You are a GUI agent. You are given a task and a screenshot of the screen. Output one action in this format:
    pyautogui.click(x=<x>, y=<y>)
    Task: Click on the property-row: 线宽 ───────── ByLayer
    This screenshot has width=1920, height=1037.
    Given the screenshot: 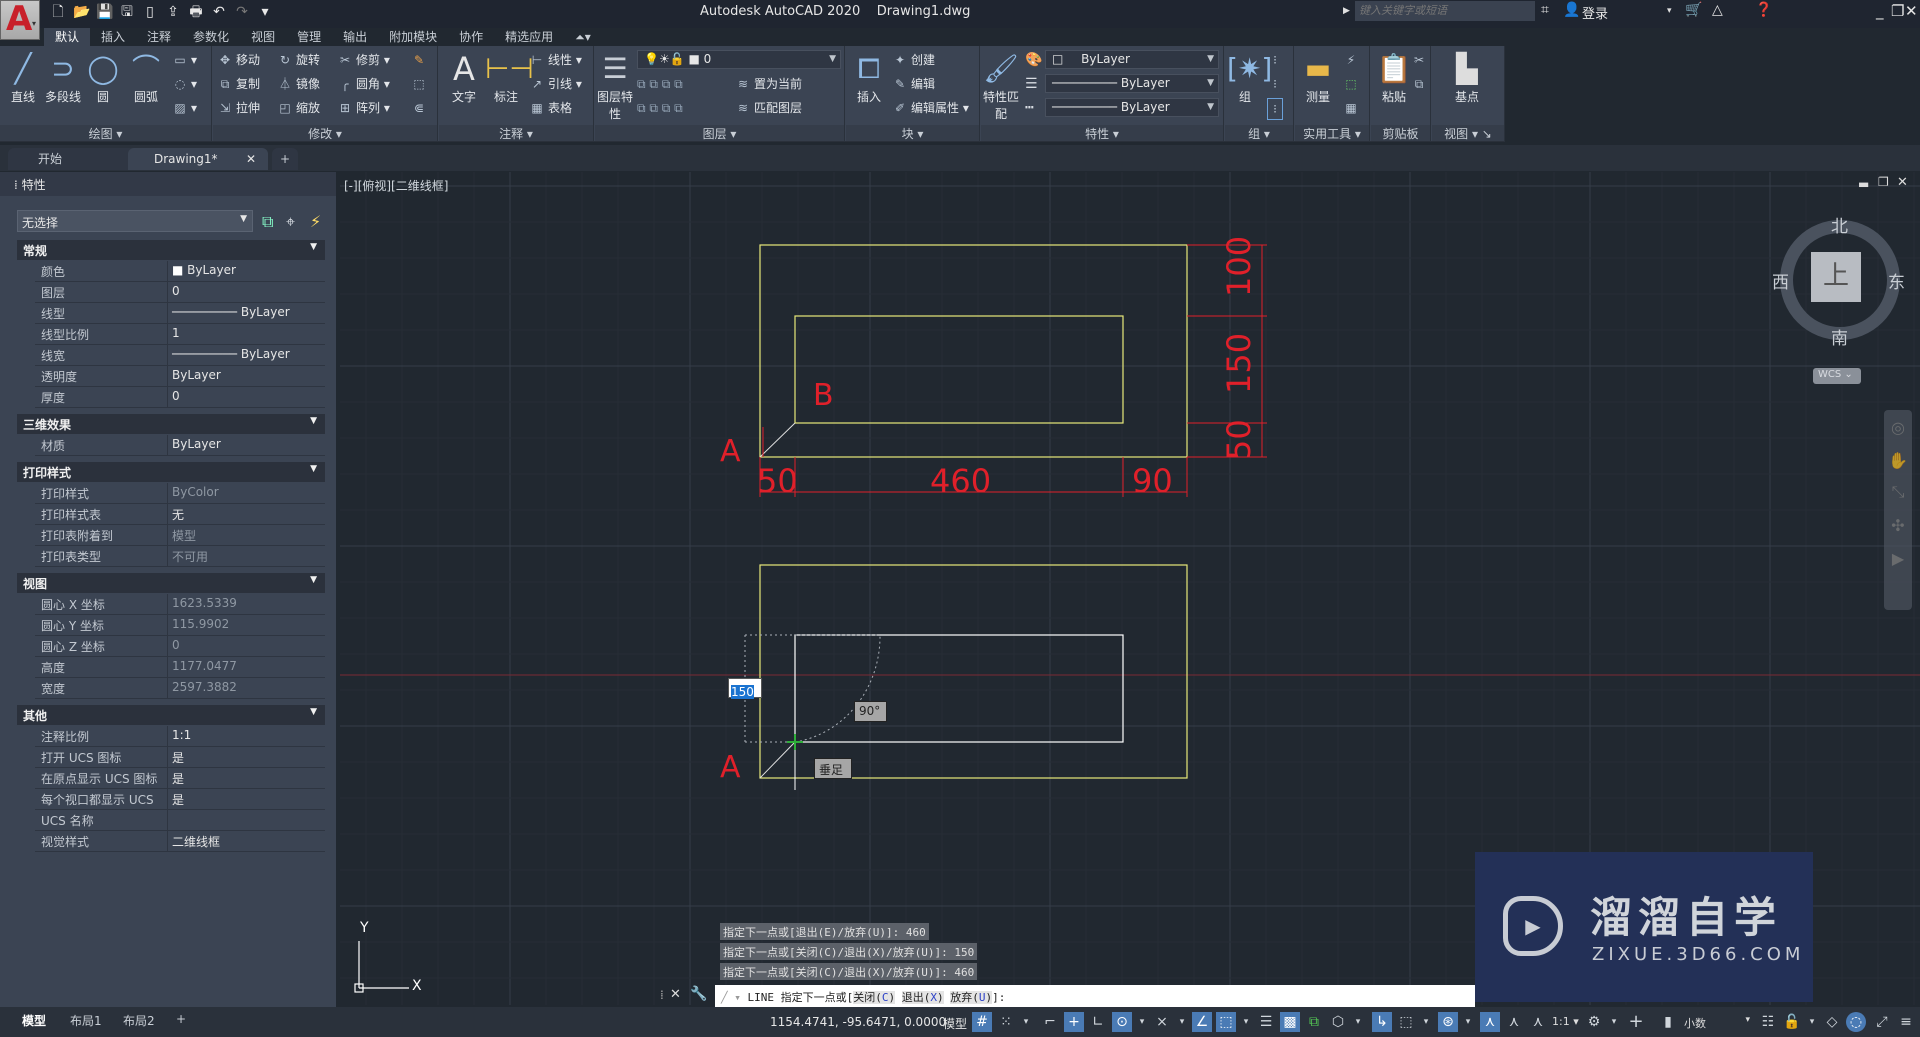 What is the action you would take?
    pyautogui.click(x=180, y=355)
    